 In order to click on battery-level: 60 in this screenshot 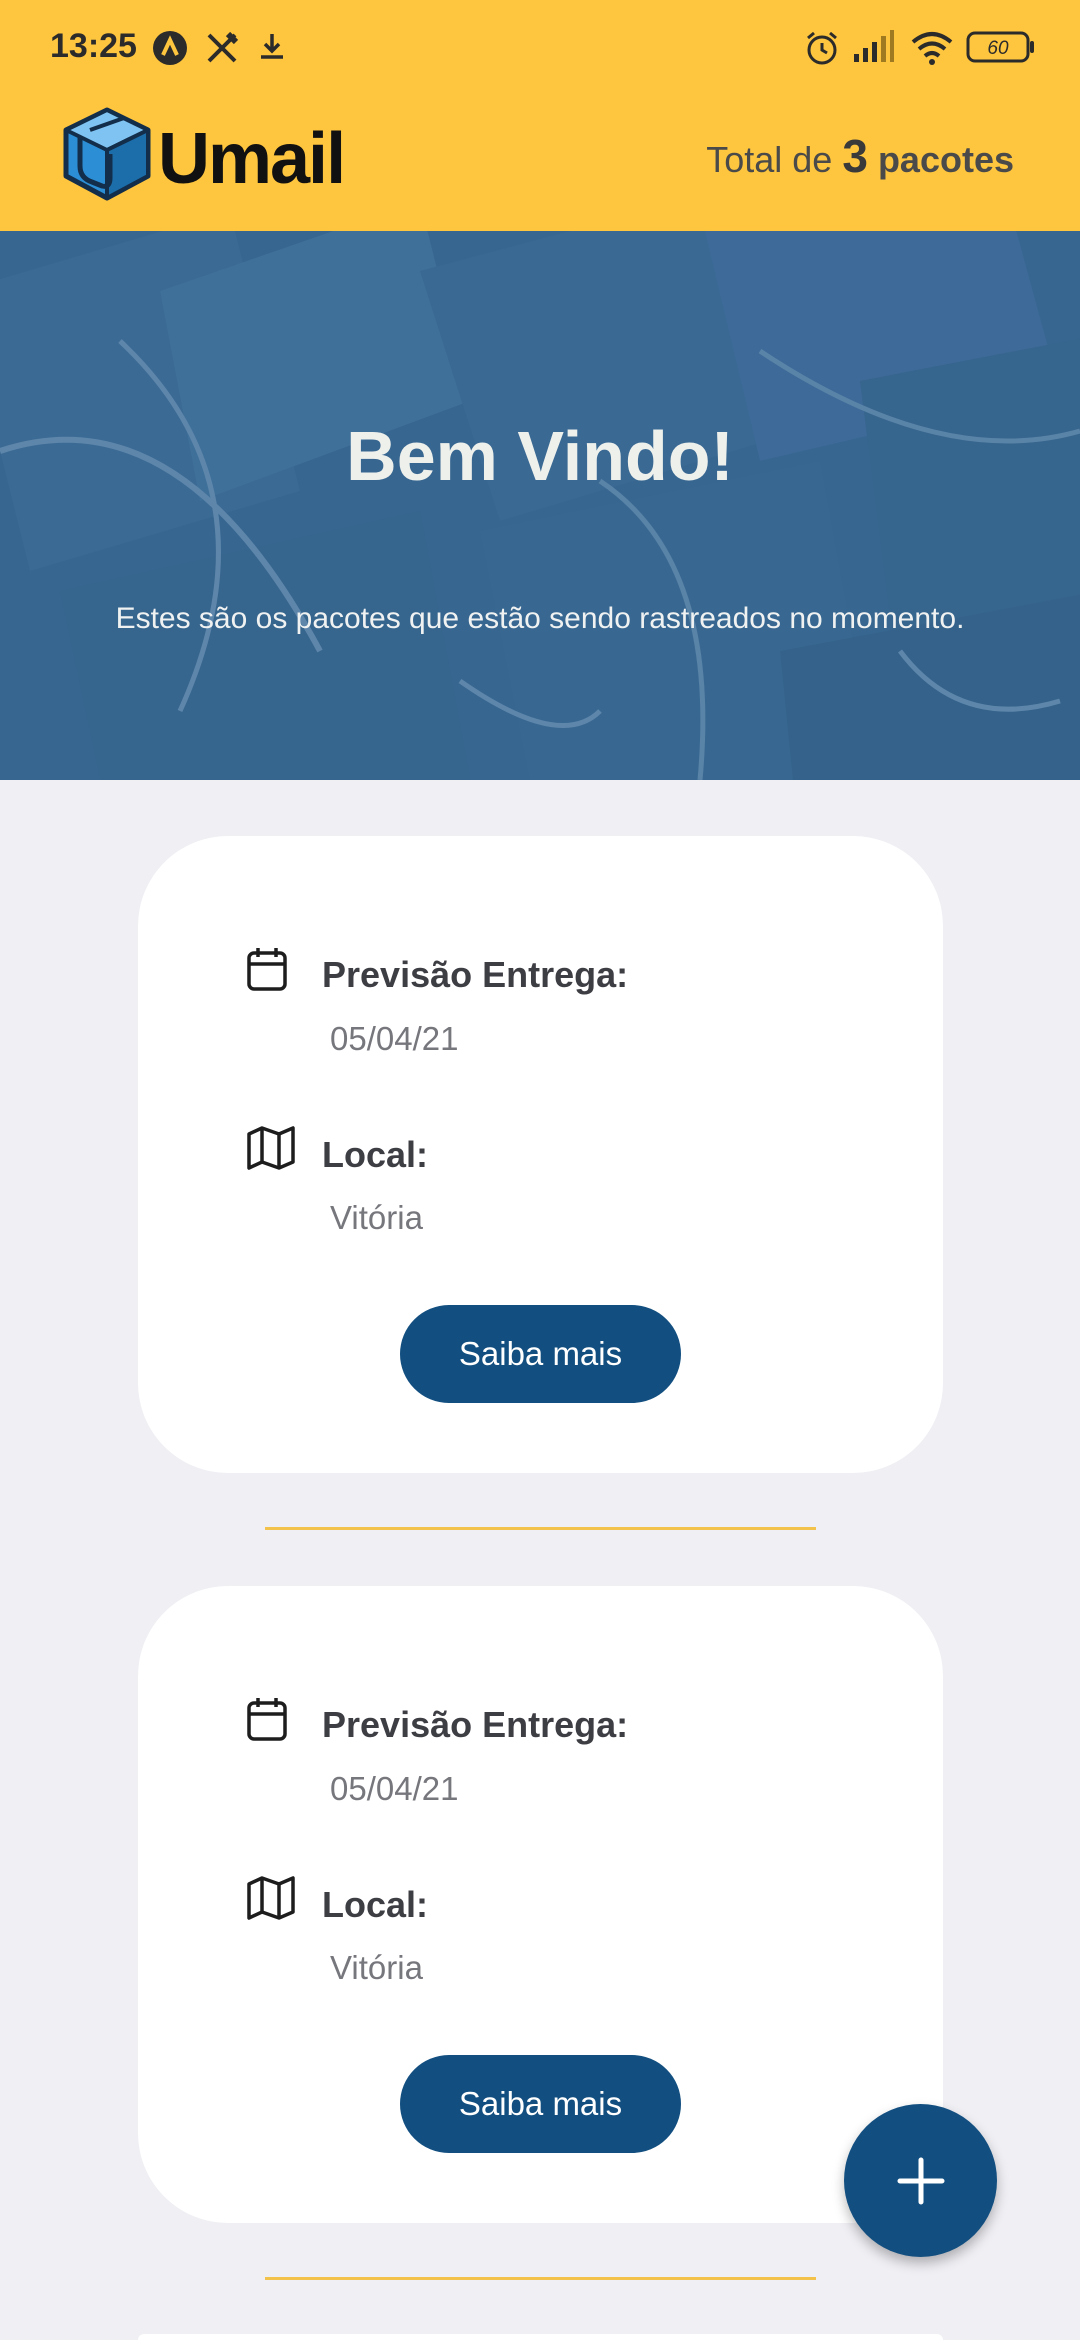, I will do `click(998, 48)`.